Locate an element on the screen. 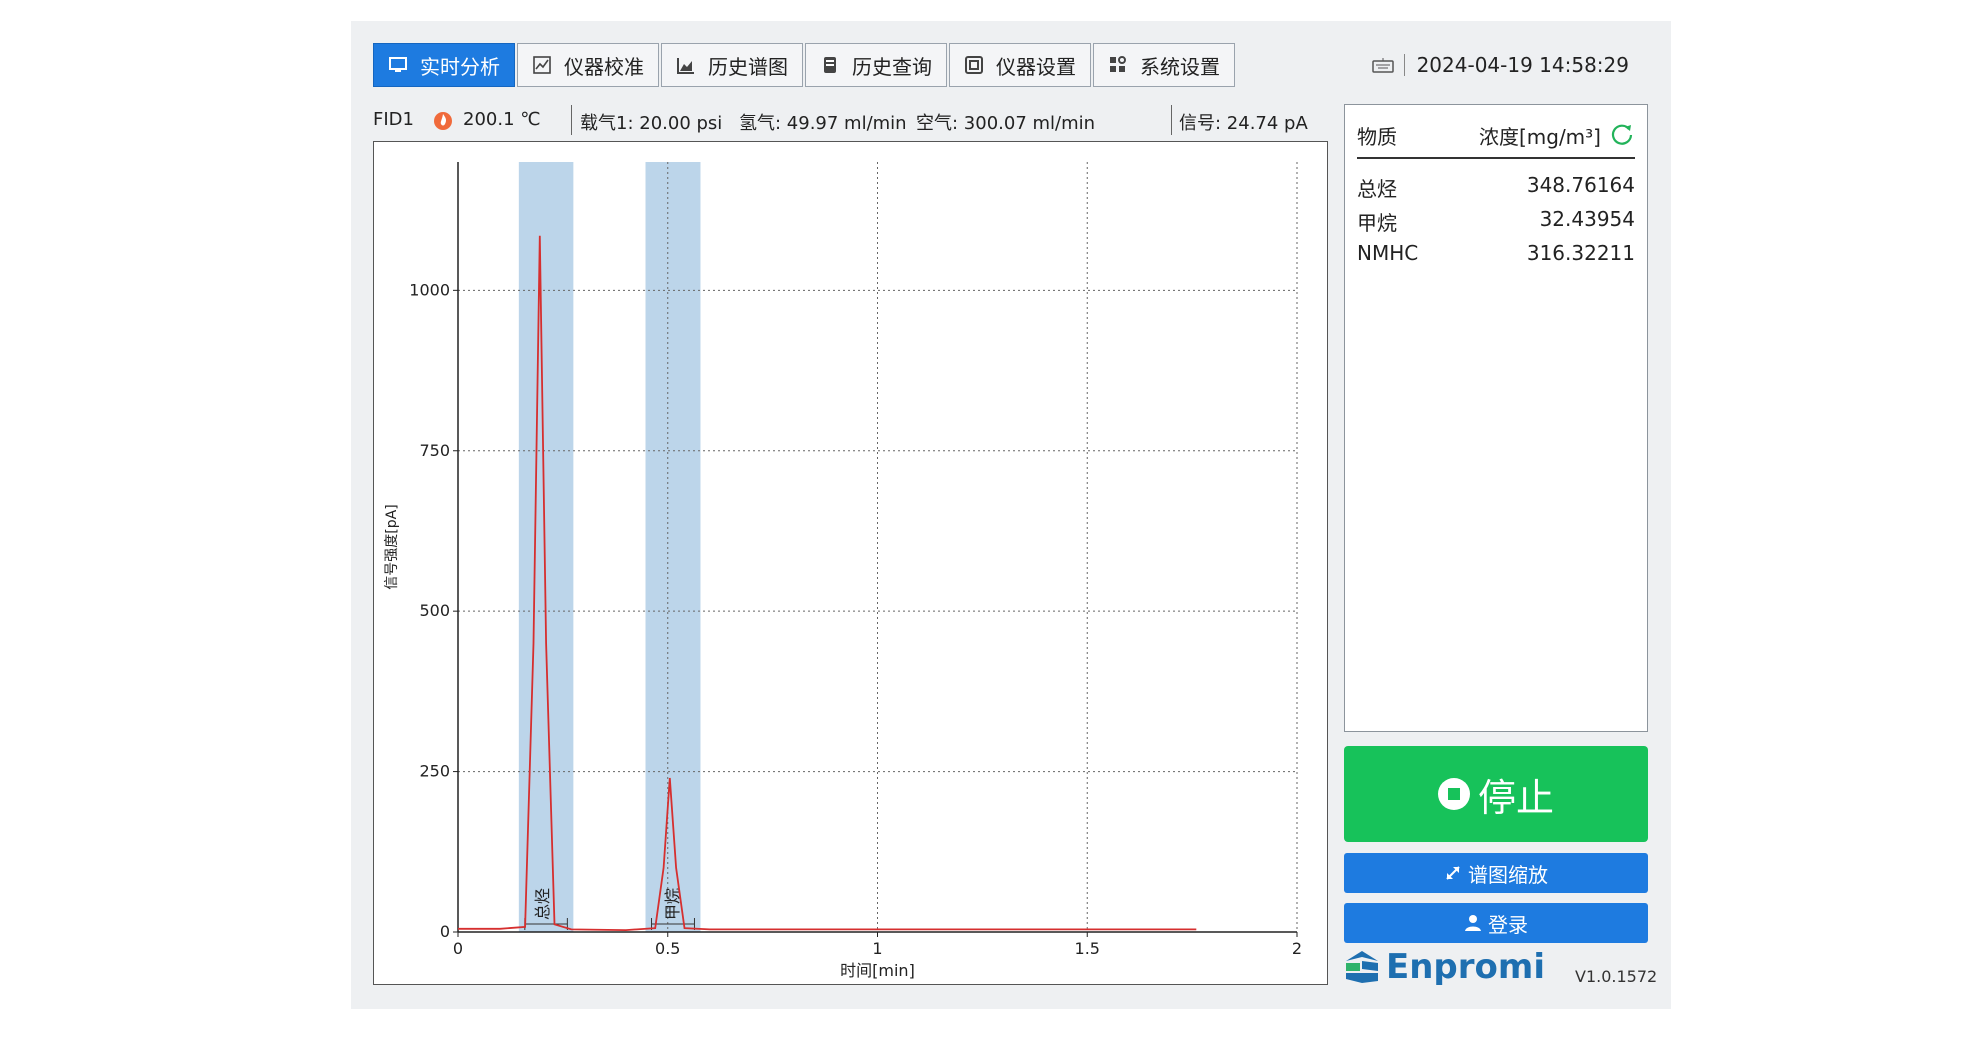 The height and width of the screenshot is (1052, 1988). y-tick-label: 750 is located at coordinates (434, 450).